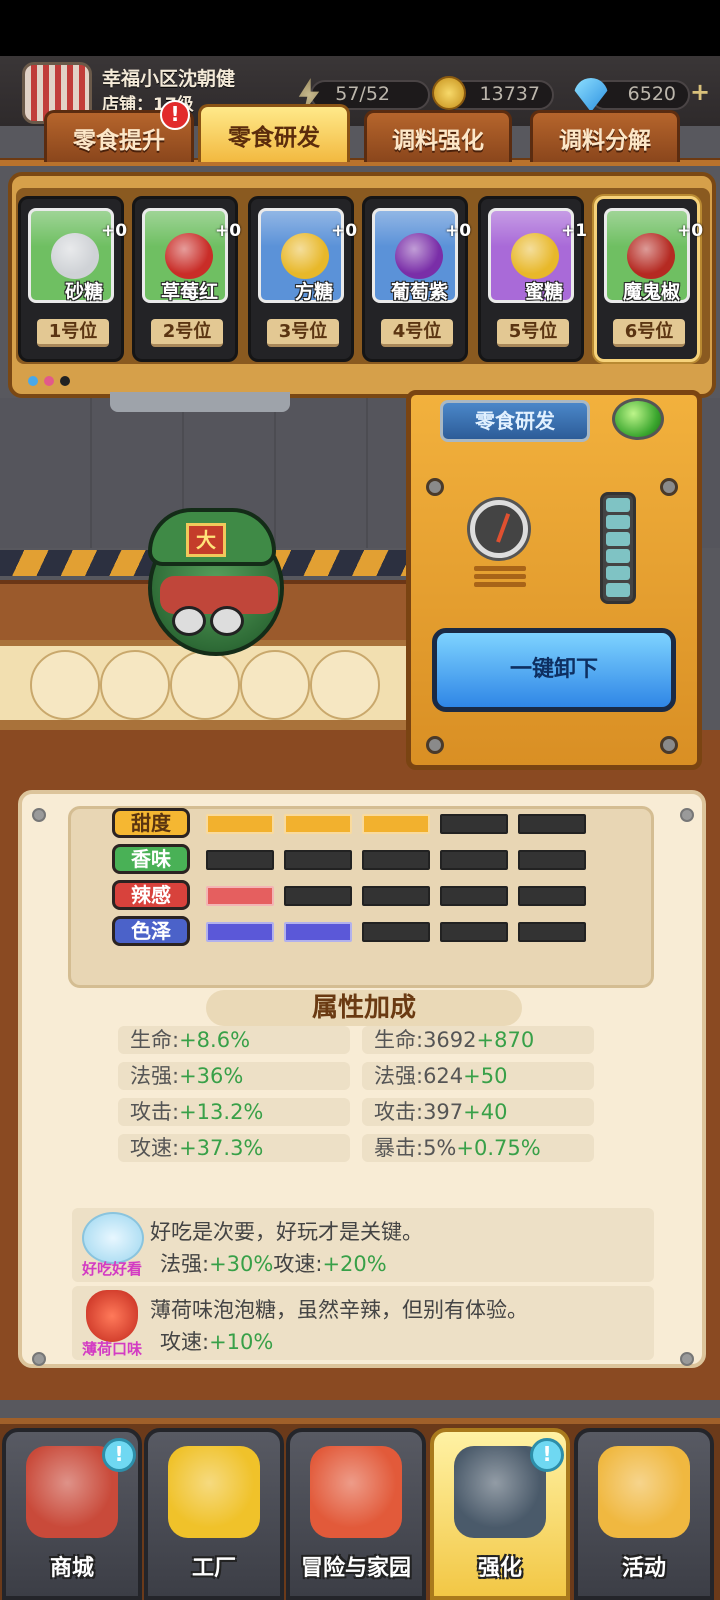 The image size is (720, 1600). Describe the element at coordinates (111, 1349) in the screenshot. I see `trait-name: 薄荷口味` at that location.